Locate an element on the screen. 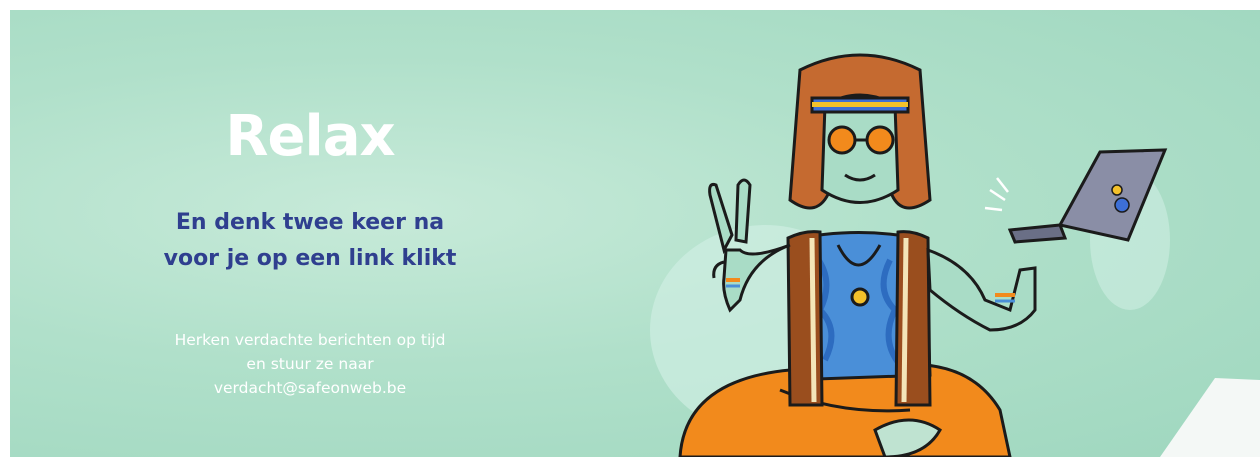  subheadline-line-2: voor je op een link klikt is located at coordinates (310, 258).